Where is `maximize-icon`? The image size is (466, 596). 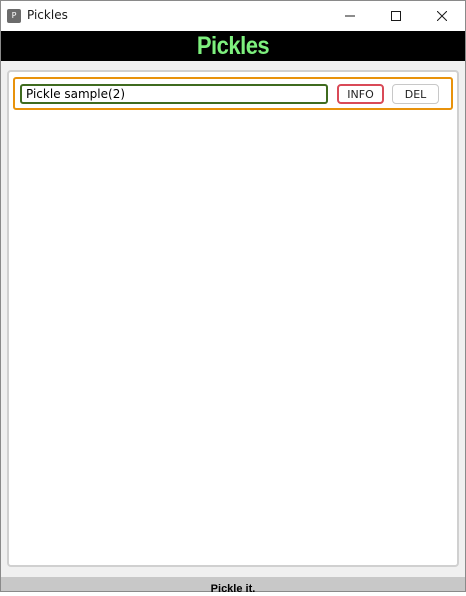 maximize-icon is located at coordinates (396, 16).